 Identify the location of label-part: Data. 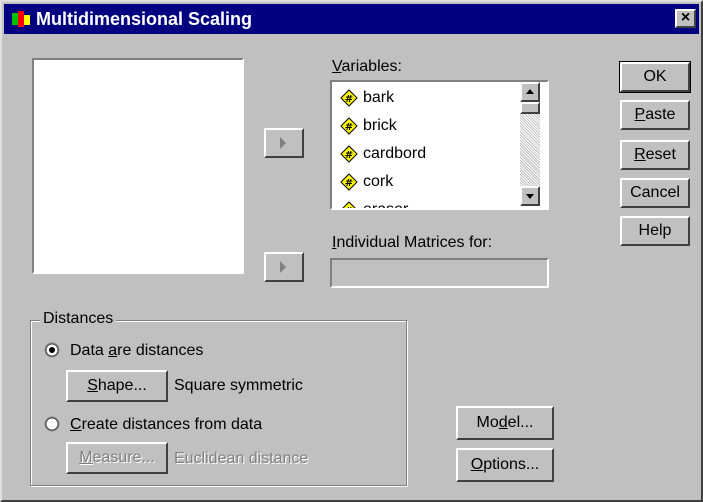
(89, 350).